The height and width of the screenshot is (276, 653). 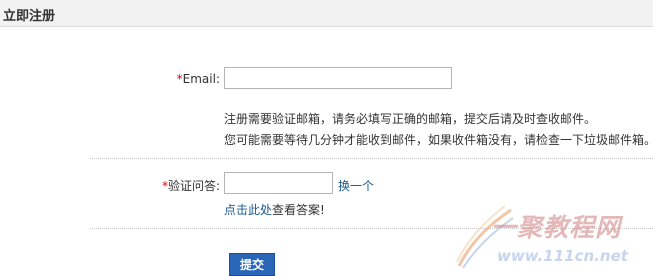 I want to click on email-hint-1: 注册需要验证邮箱，请务必填写正确的邮箱，提交后请及时查收邮件。, so click(x=410, y=119).